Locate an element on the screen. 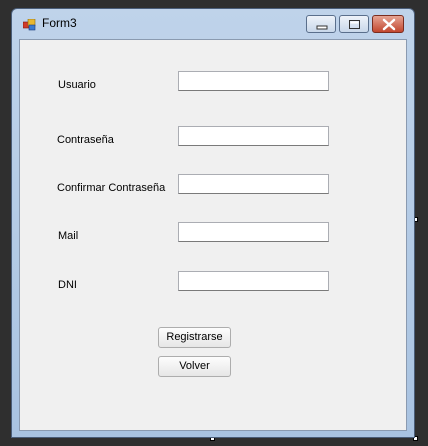 This screenshot has width=428, height=446. window-title: Form3 is located at coordinates (59, 23).